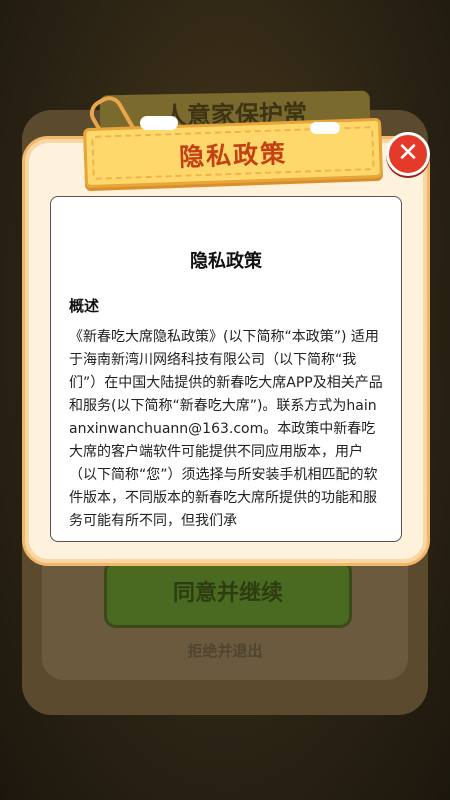 This screenshot has width=450, height=800. Describe the element at coordinates (226, 261) in the screenshot. I see `policy-document-title: 隐私政策` at that location.